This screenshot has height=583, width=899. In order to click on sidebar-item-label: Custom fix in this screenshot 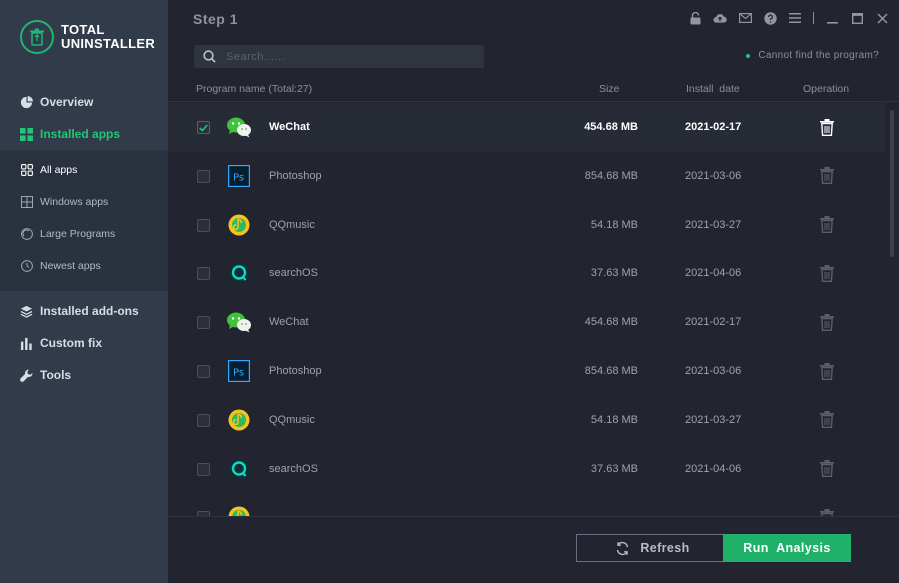, I will do `click(71, 343)`.